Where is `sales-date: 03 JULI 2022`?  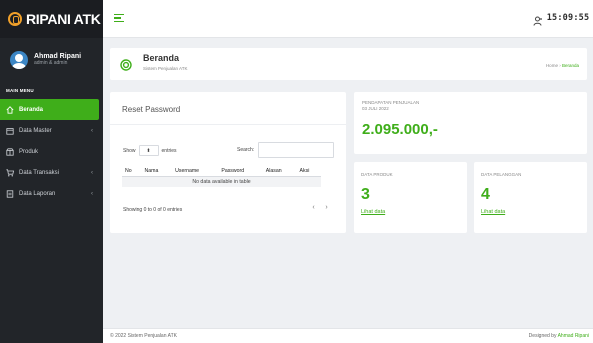
sales-date: 03 JULI 2022 is located at coordinates (375, 109).